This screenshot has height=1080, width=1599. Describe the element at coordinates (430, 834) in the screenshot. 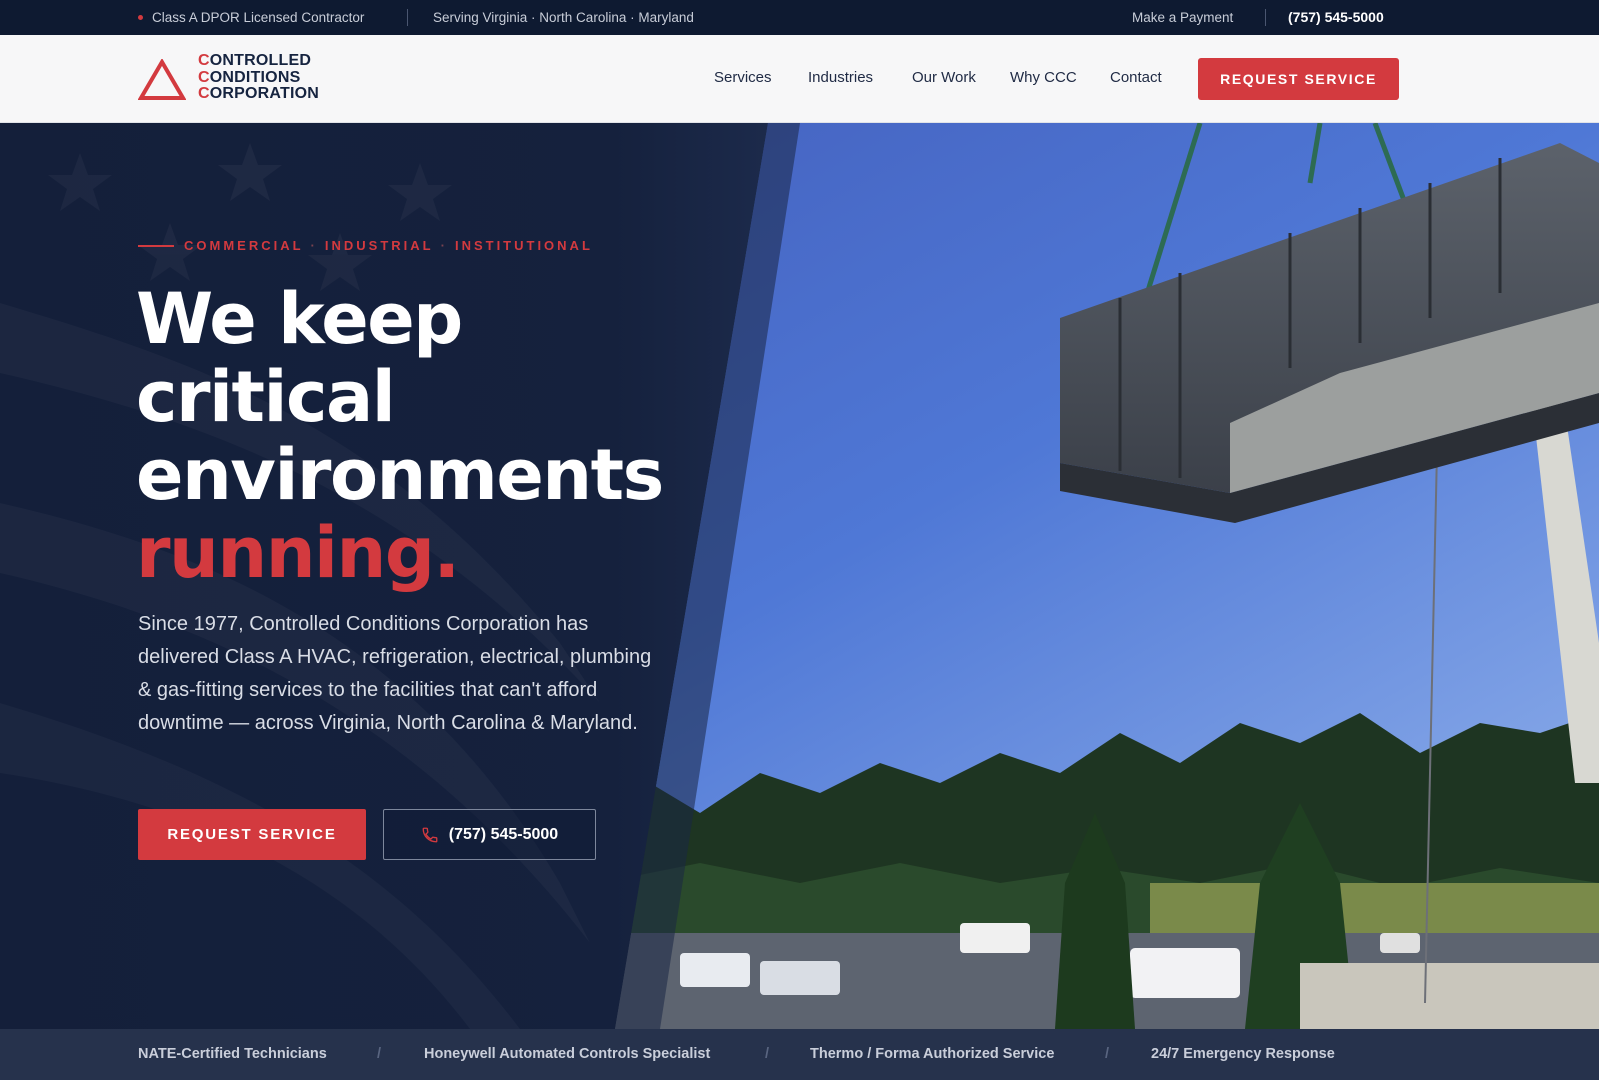

I see `phone-icon` at that location.